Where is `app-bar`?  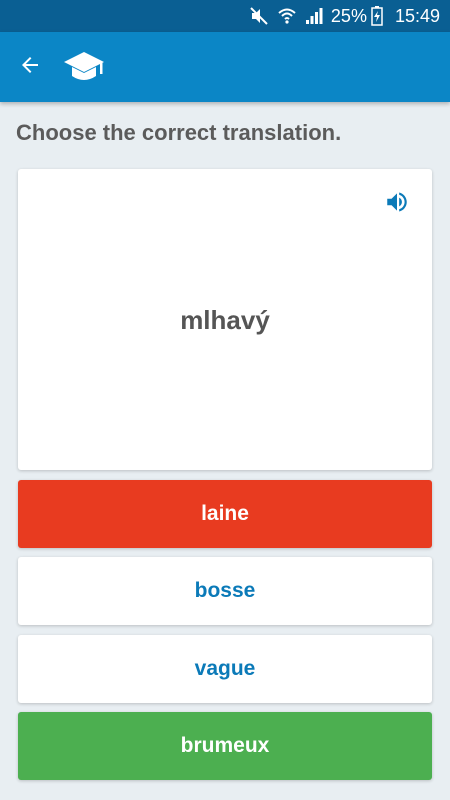
app-bar is located at coordinates (225, 67).